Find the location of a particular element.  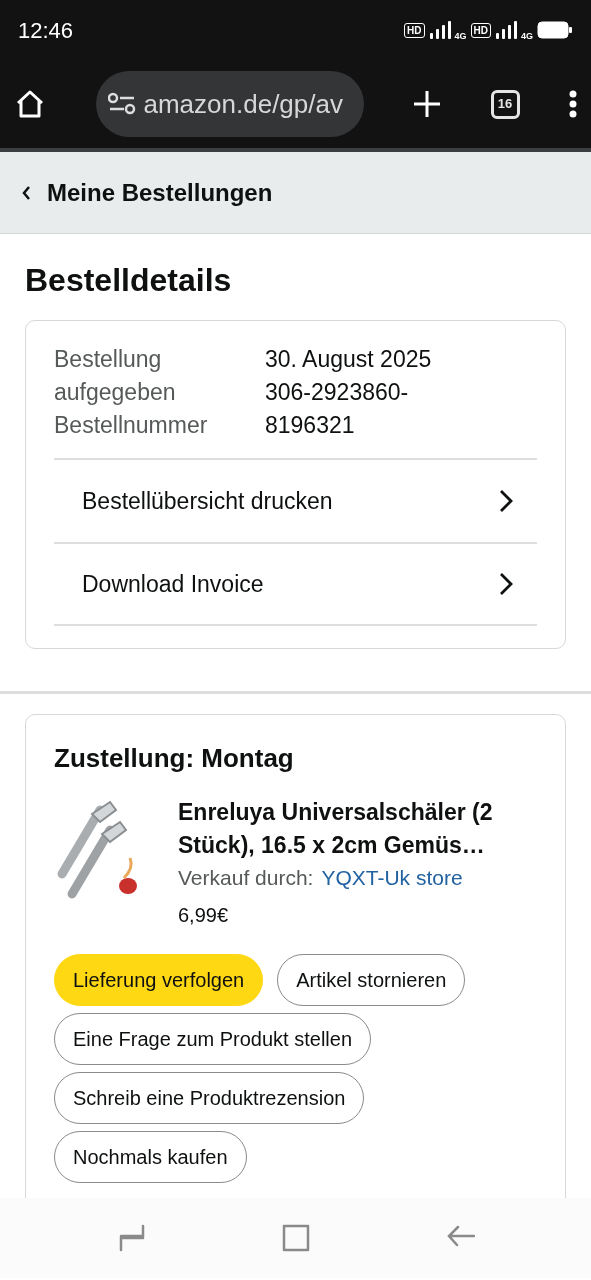

battery-icon is located at coordinates (555, 30).